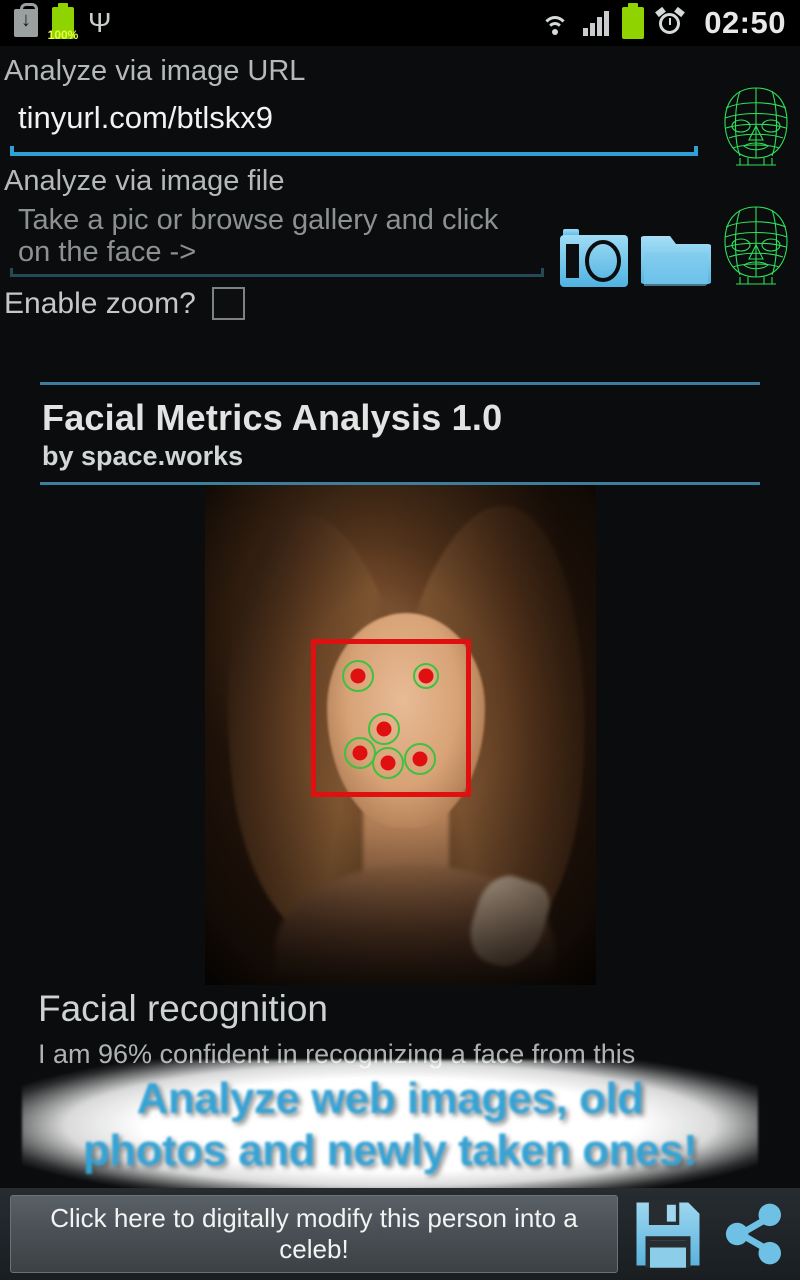 The height and width of the screenshot is (1280, 800). Describe the element at coordinates (384, 729) in the screenshot. I see `landmark-nose` at that location.